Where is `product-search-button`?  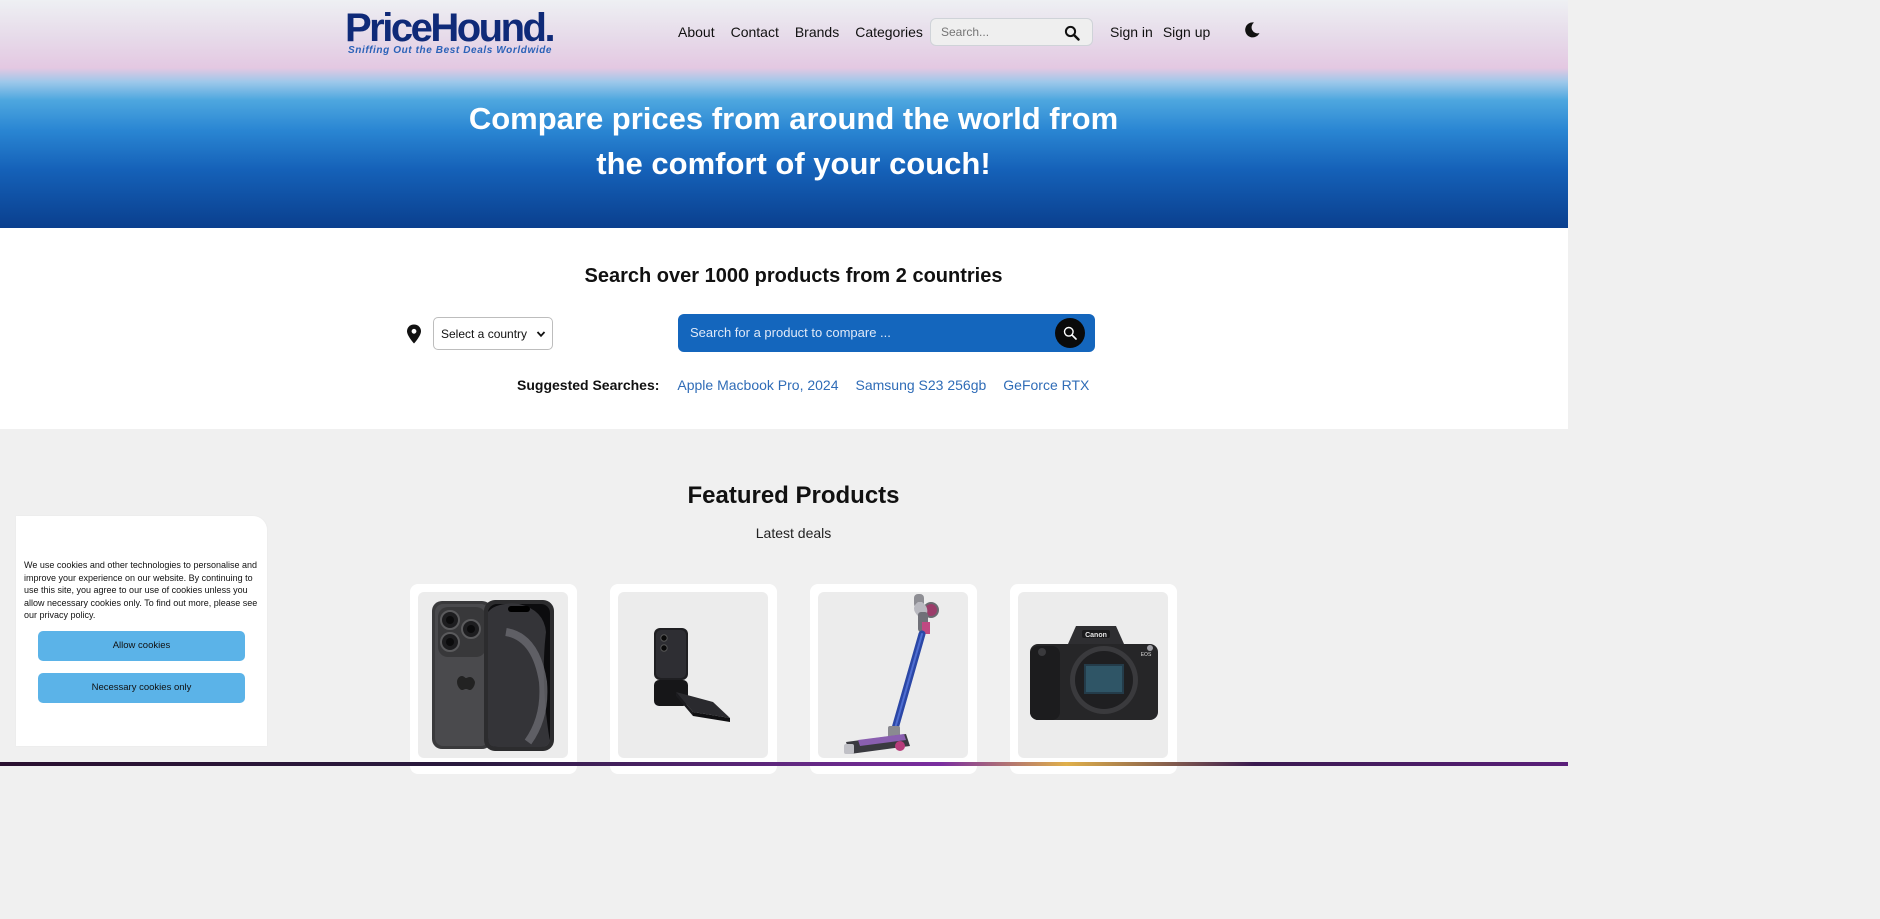
product-search-button is located at coordinates (1070, 333).